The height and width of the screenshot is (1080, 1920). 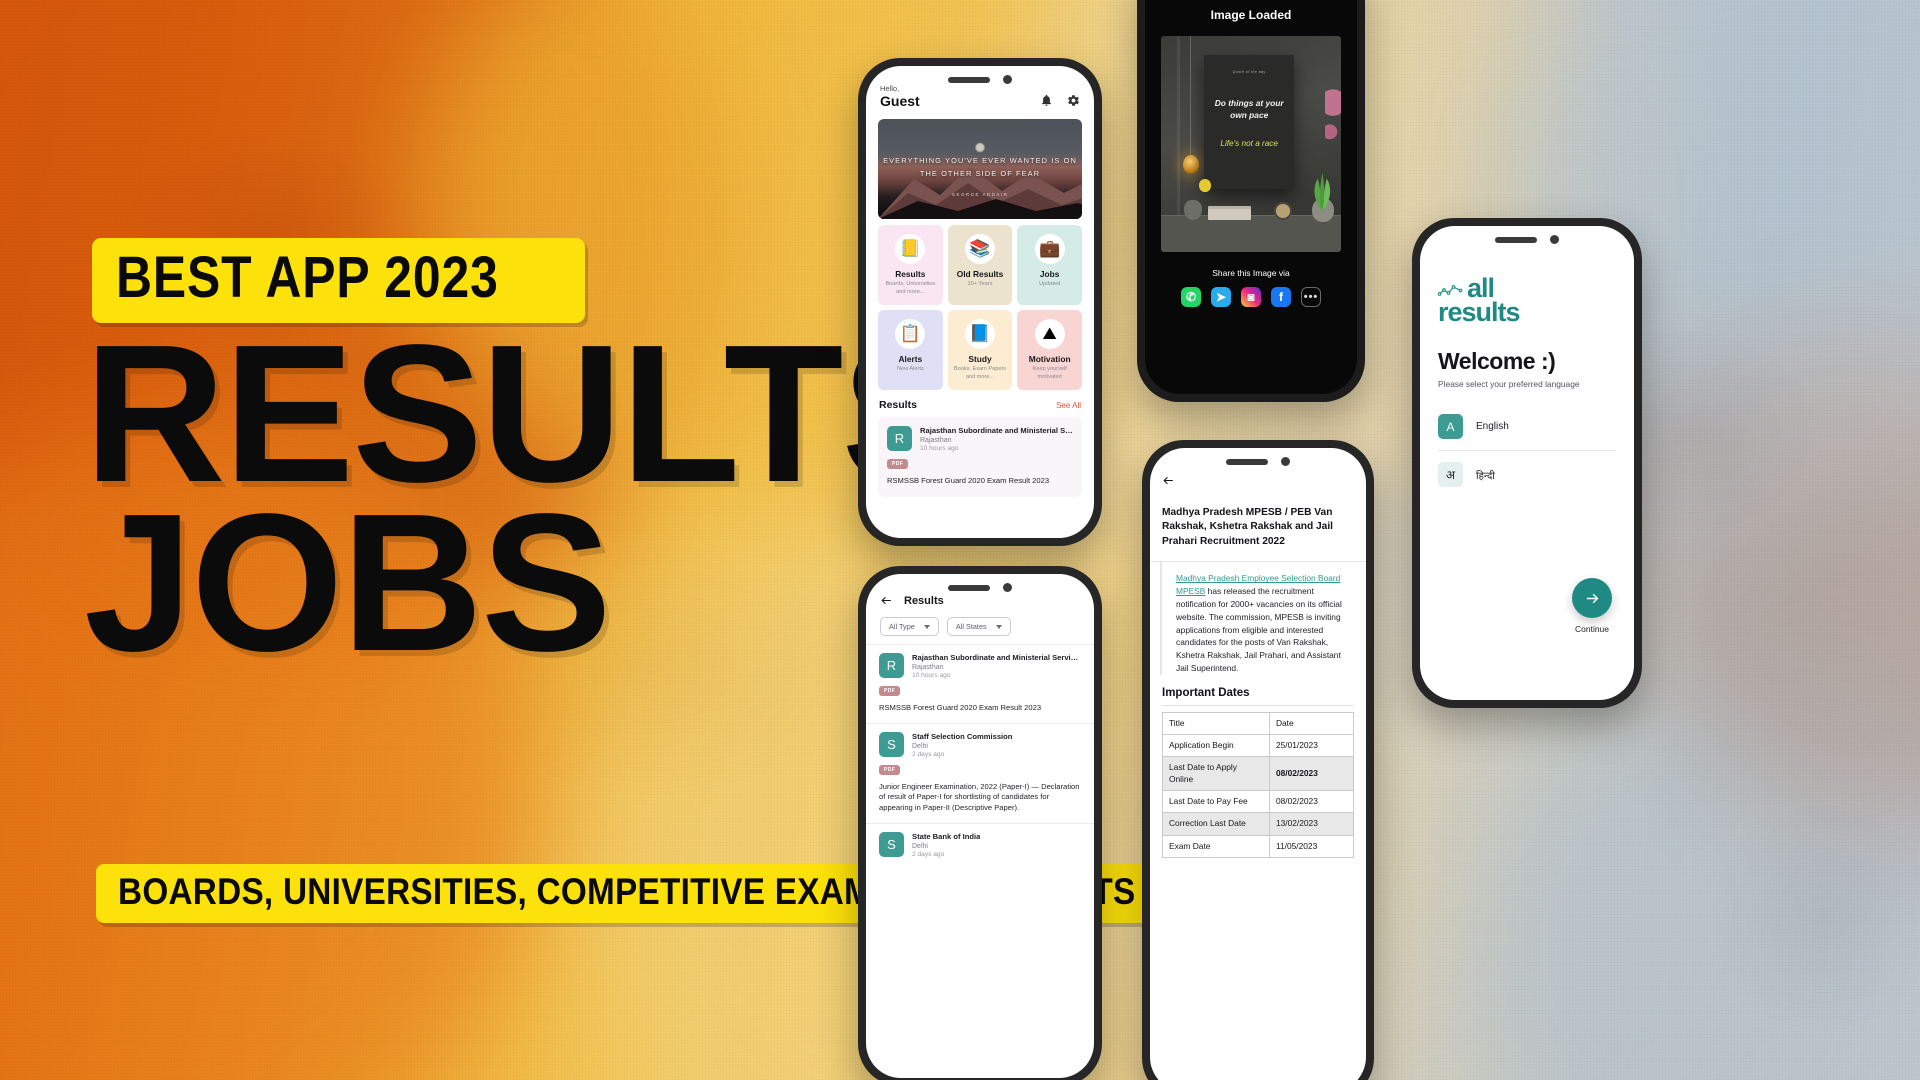 I want to click on continue-area: Continue, so click(x=1592, y=606).